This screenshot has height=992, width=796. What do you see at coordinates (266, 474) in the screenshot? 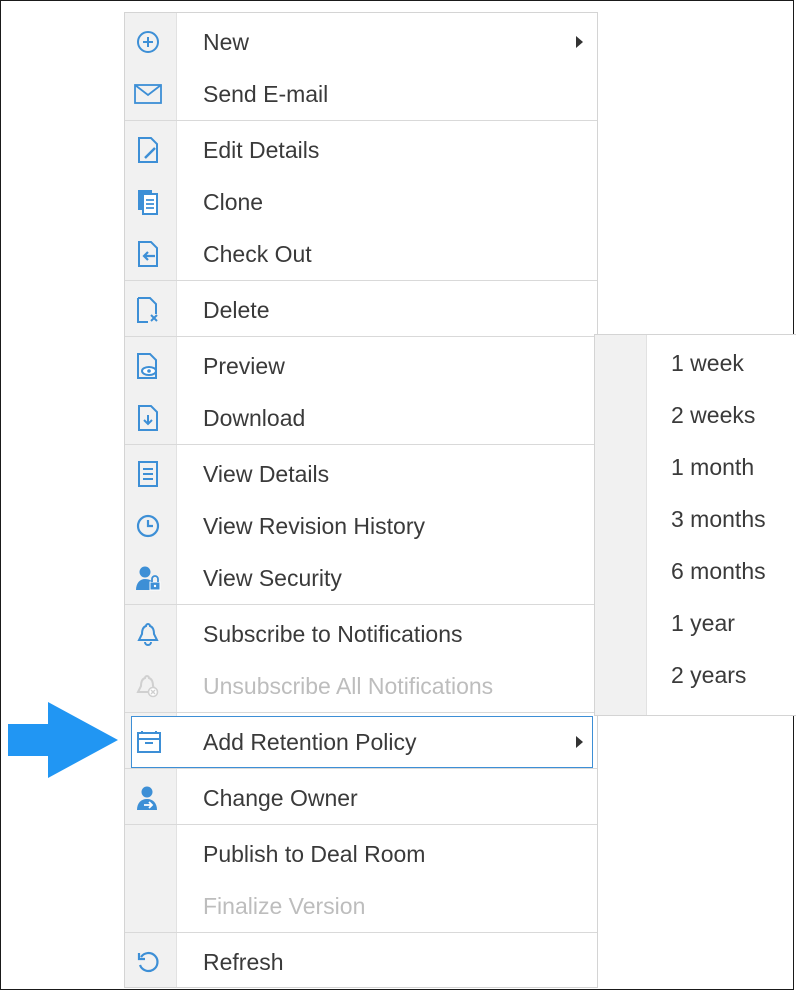
I see `menu-item-label: View Details` at bounding box center [266, 474].